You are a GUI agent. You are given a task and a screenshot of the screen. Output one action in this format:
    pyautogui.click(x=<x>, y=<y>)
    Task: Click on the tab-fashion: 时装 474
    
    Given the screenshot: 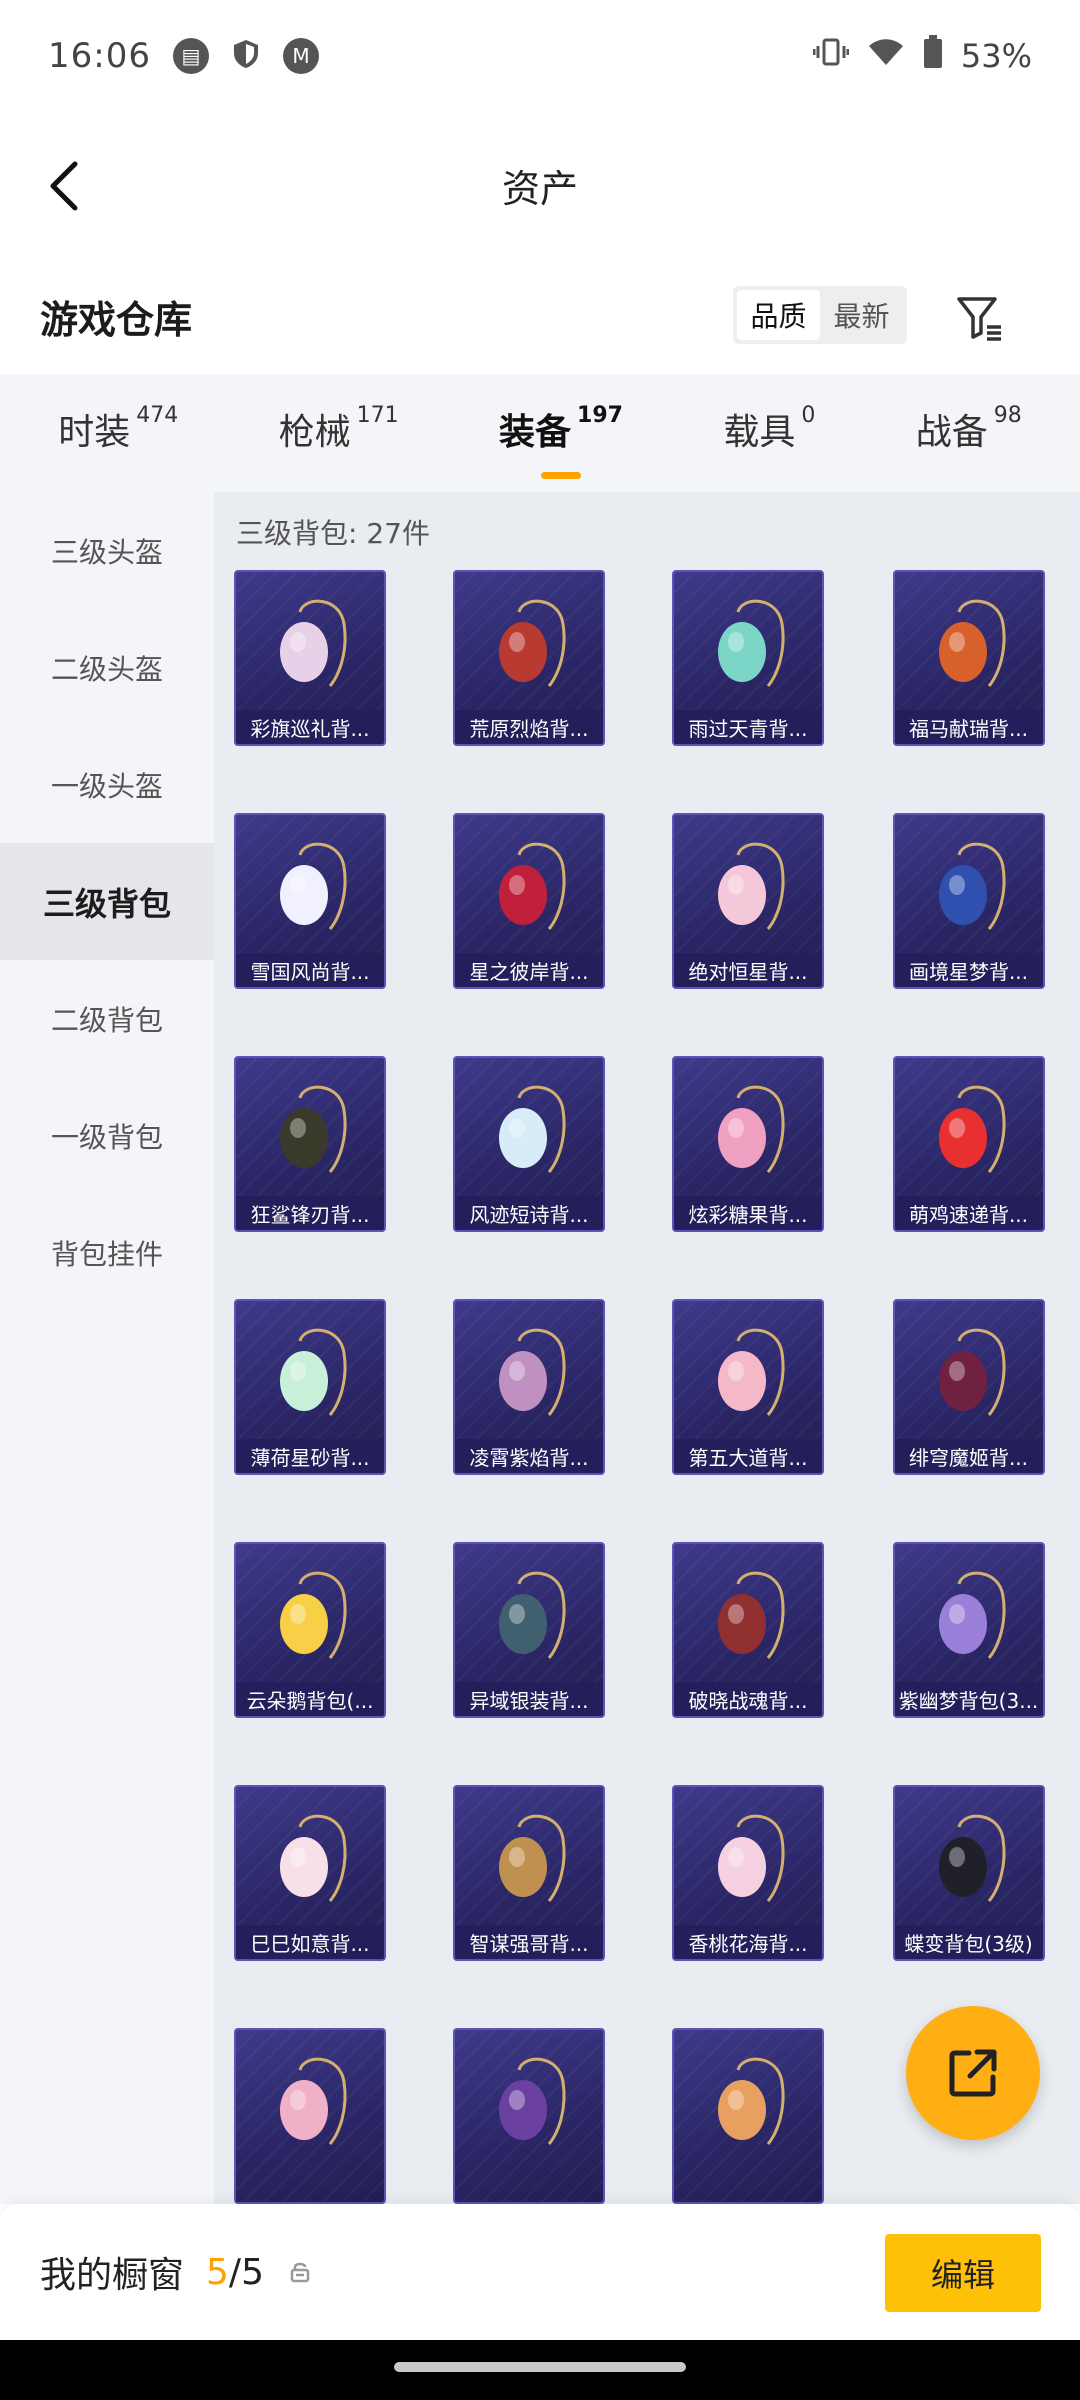 What is the action you would take?
    pyautogui.click(x=118, y=433)
    